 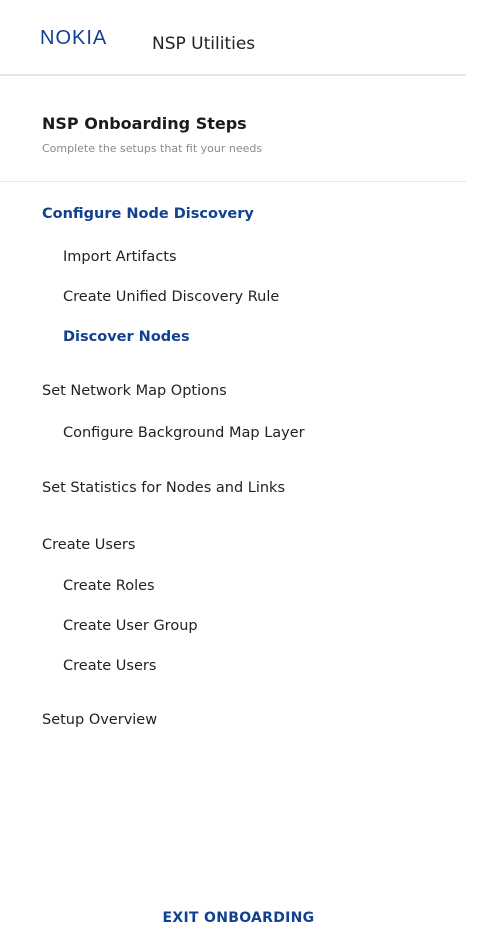 I want to click on step-configure-node-discovery: Configure Node Discovery, so click(x=148, y=214).